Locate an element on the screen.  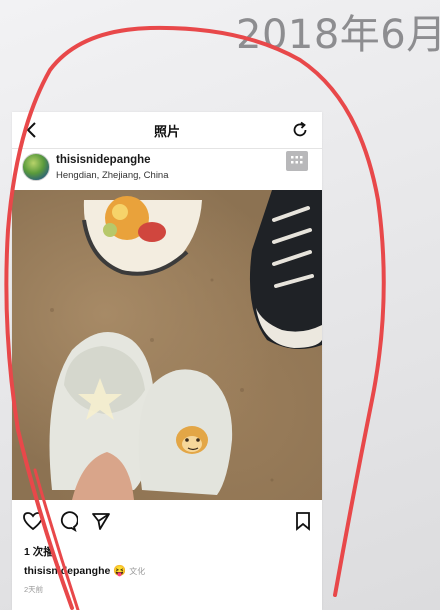
caption-username: thisisnidepanghe is located at coordinates (67, 571).